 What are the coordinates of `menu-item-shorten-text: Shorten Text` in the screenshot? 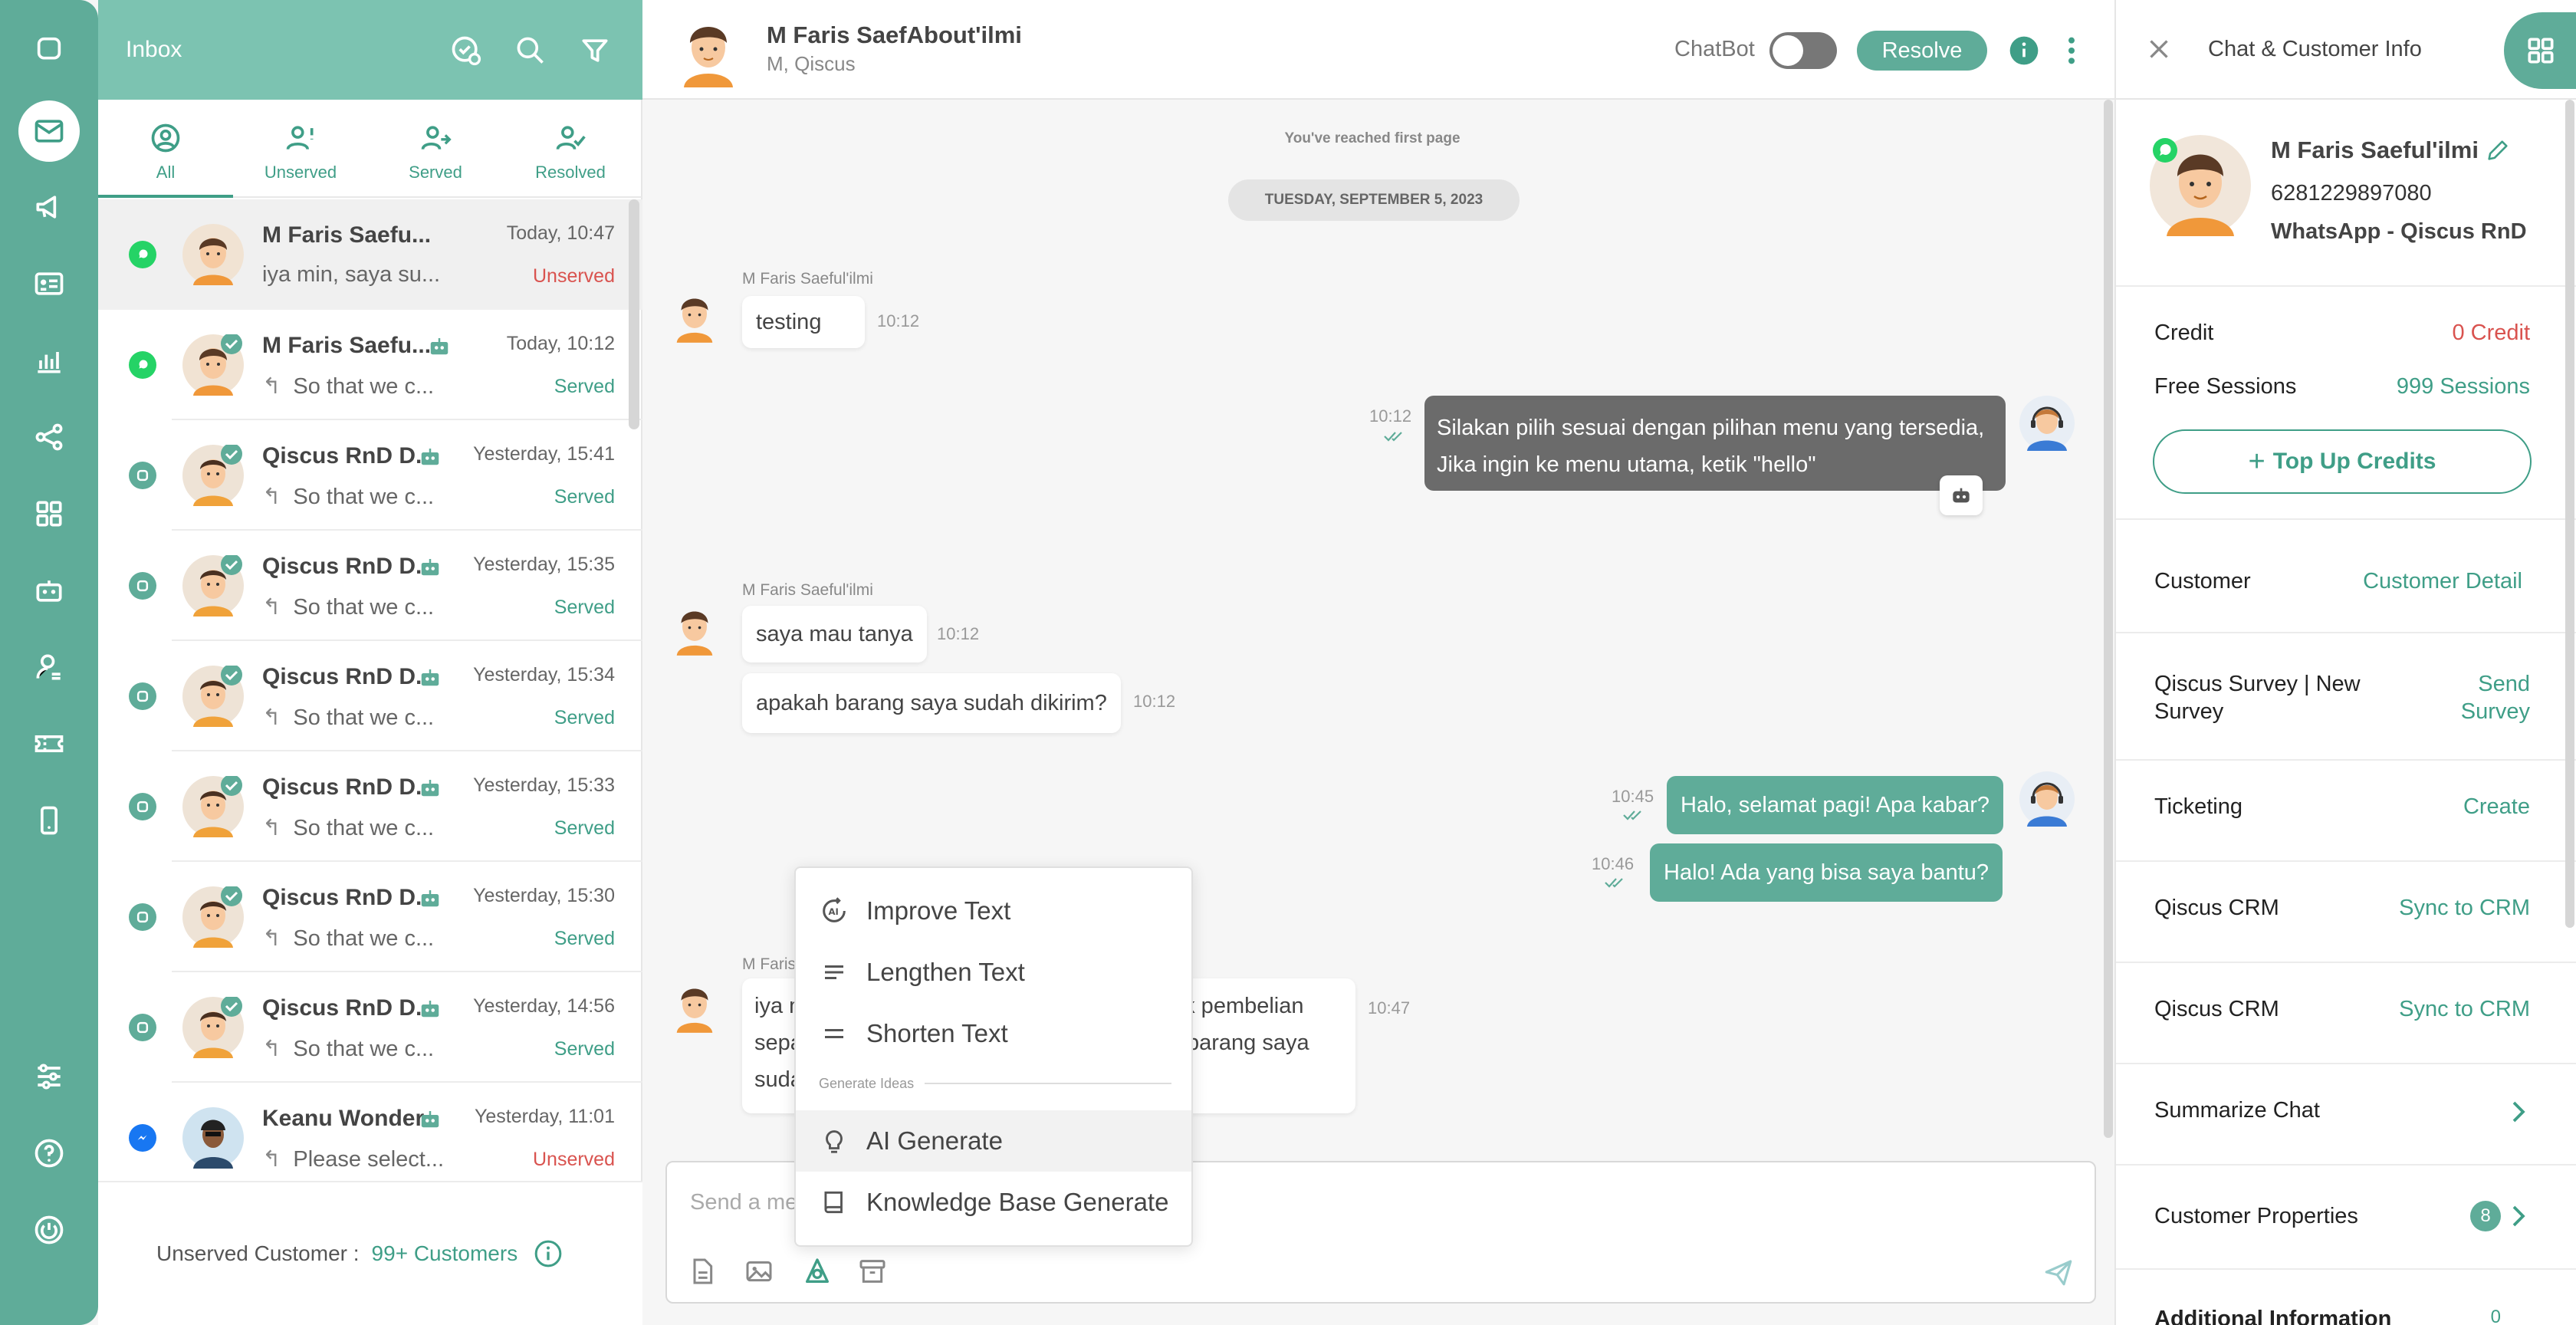 It's located at (993, 1033).